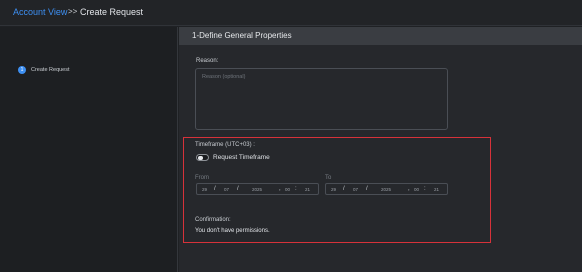  Describe the element at coordinates (307, 189) in the screenshot. I see `from-minute: 21` at that location.